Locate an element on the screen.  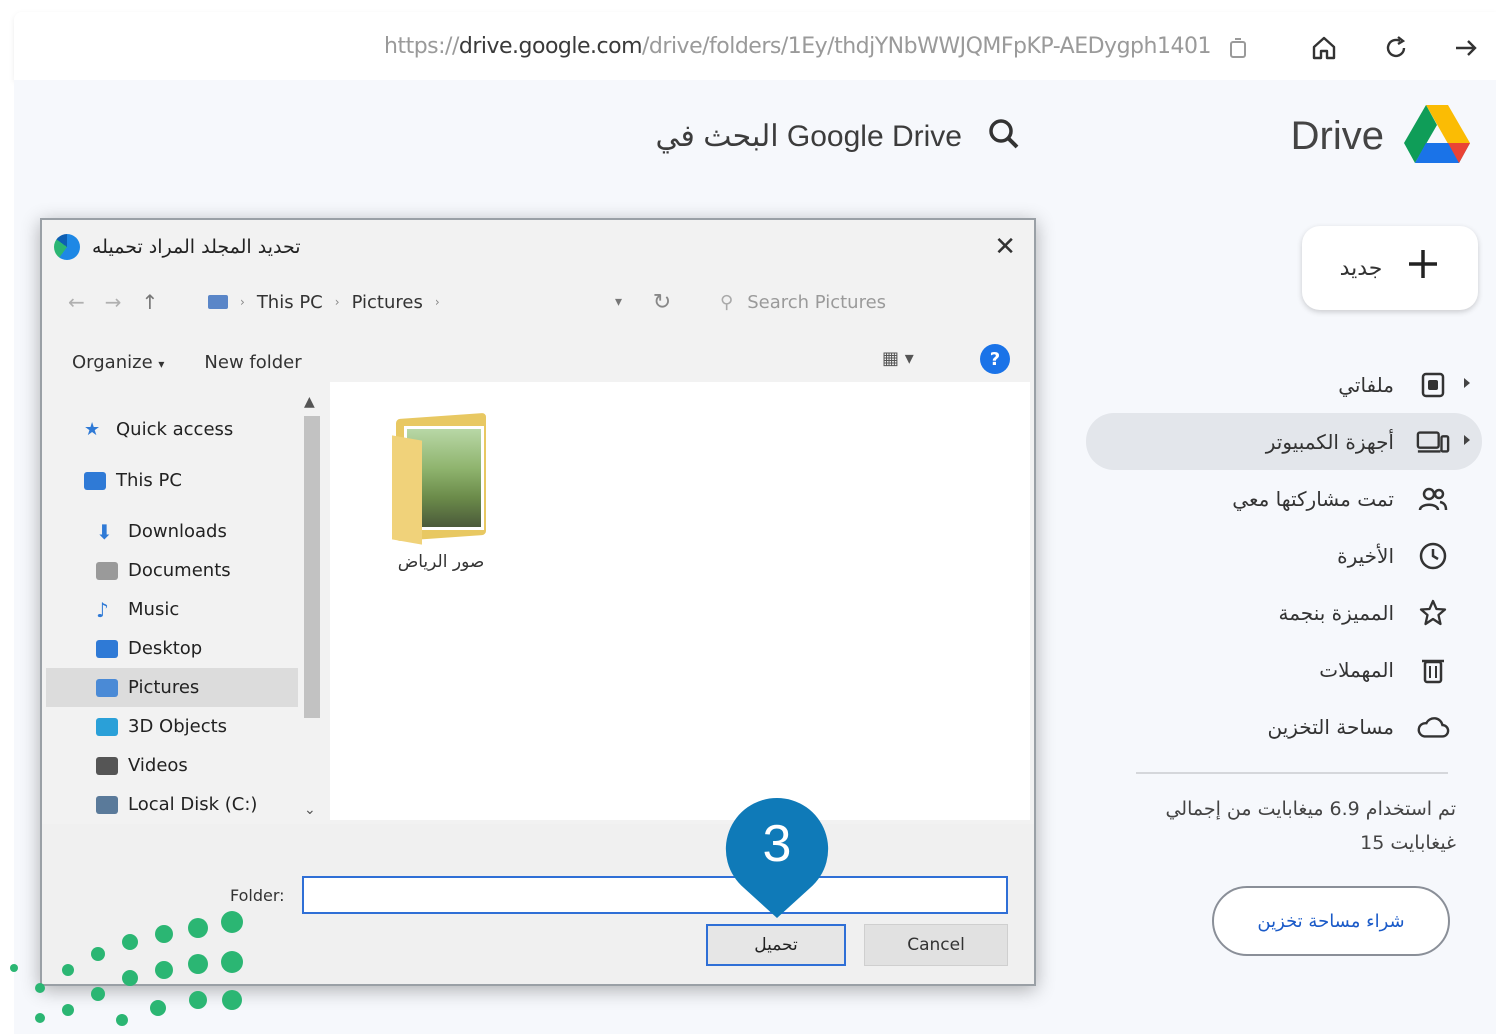
new-button: جديد is located at coordinates (1390, 268).